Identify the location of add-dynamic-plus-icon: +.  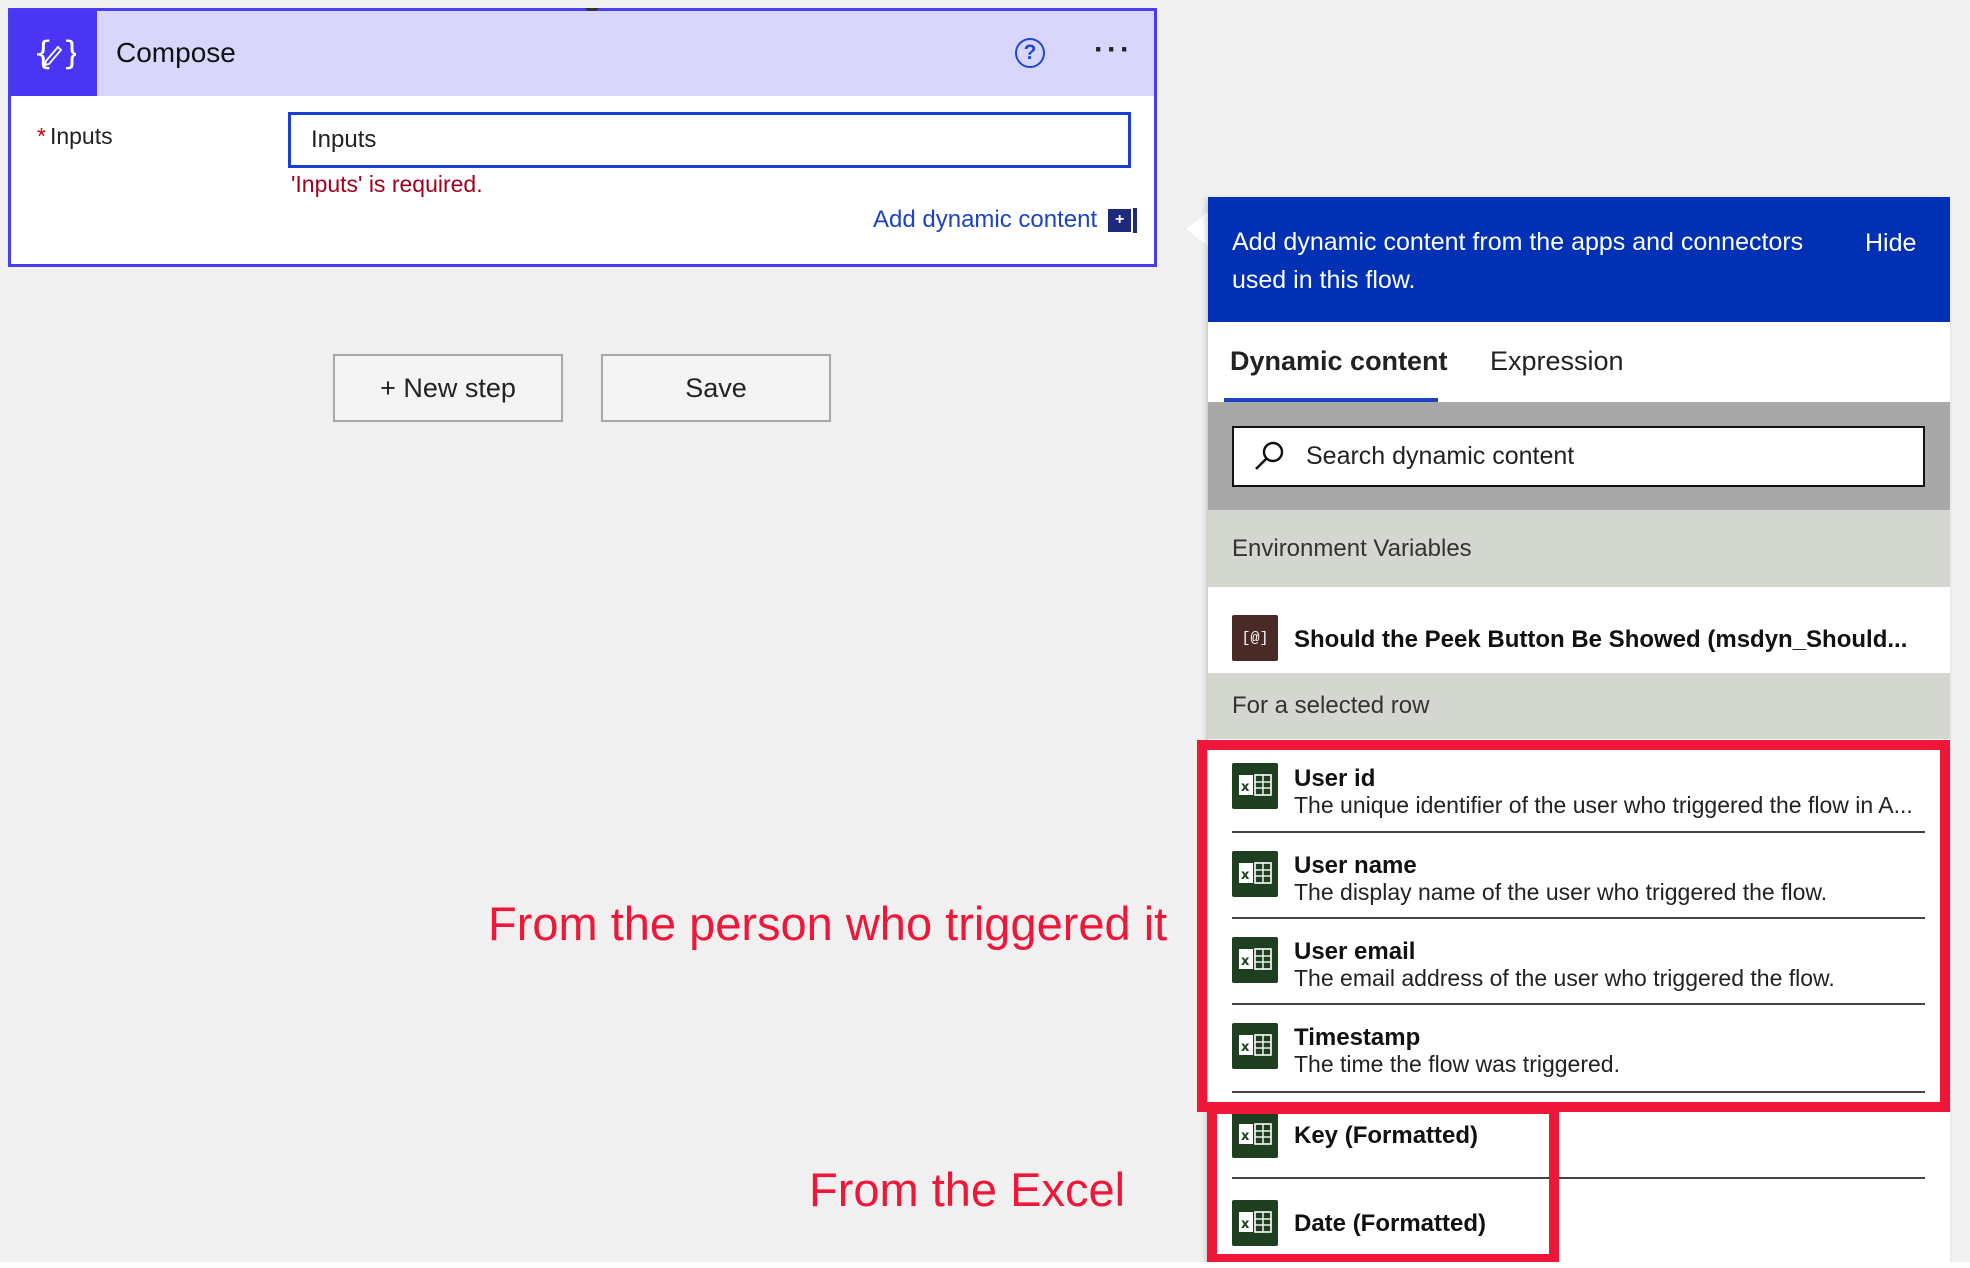
(1120, 220).